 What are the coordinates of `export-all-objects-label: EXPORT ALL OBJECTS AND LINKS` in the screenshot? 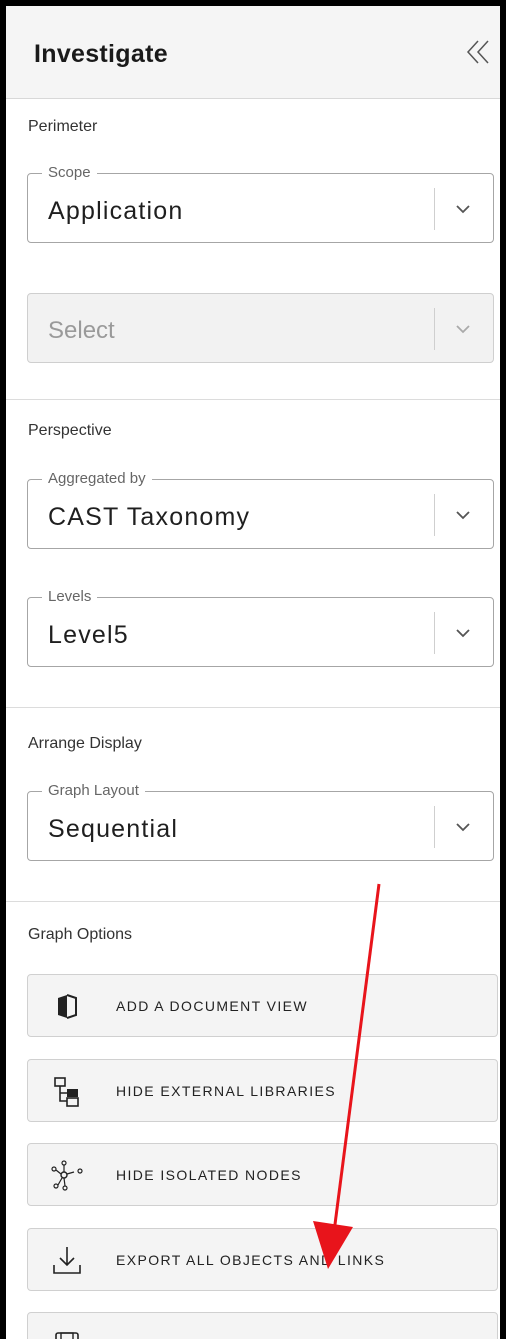 It's located at (251, 1260).